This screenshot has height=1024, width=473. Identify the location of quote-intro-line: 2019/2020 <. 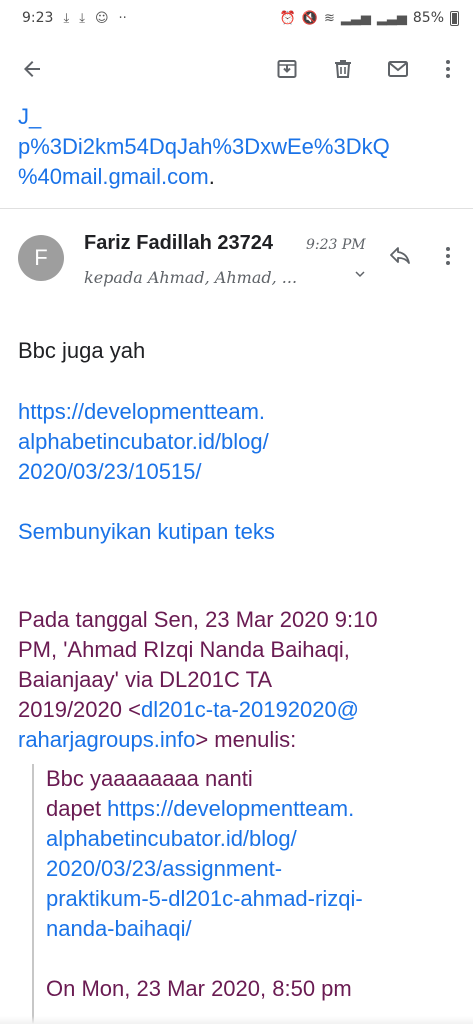
(79, 709).